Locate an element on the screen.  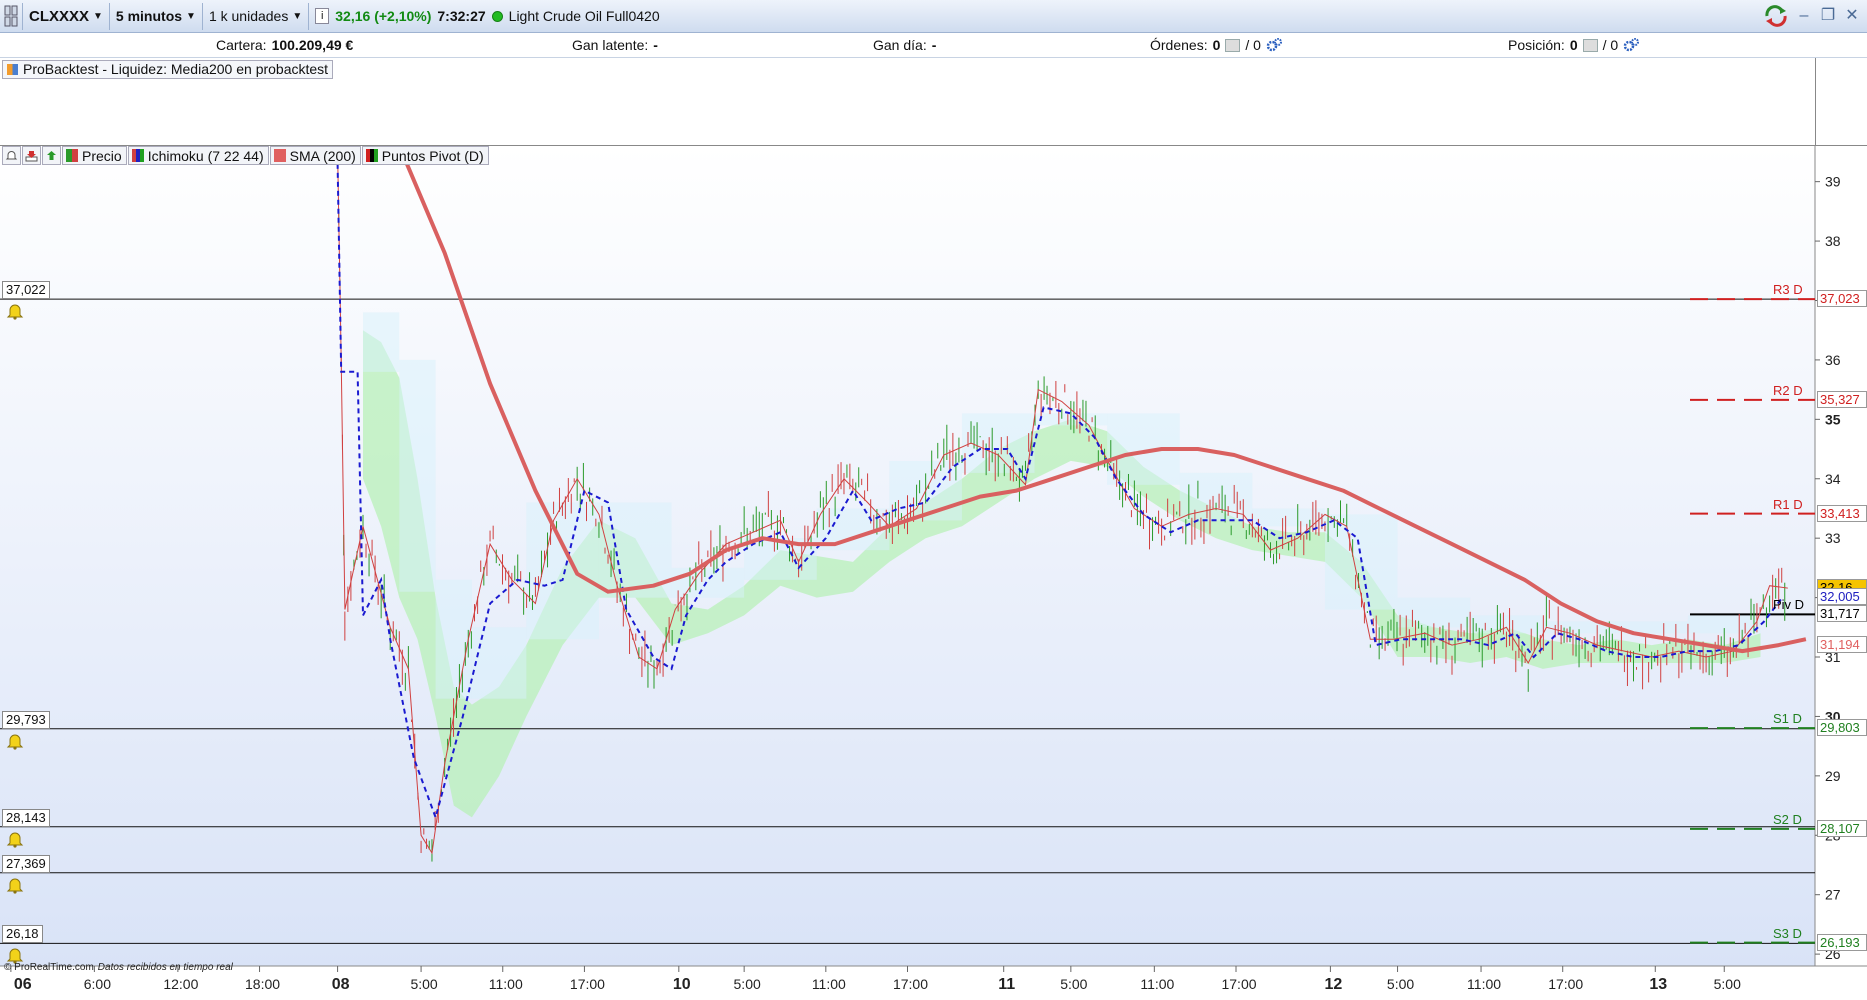
x-tick-label: 13 is located at coordinates (1658, 984).